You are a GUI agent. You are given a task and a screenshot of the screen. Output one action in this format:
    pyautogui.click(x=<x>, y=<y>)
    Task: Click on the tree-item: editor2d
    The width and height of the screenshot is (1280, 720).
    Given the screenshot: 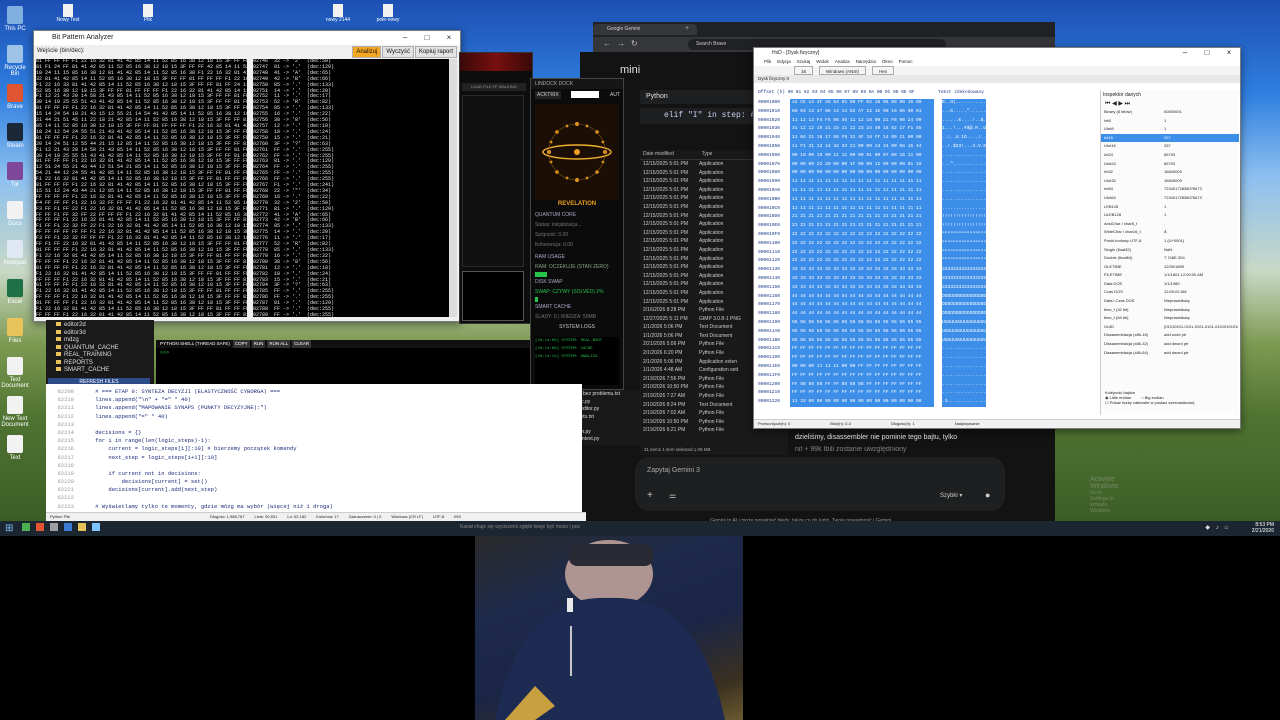 What is the action you would take?
    pyautogui.click(x=105, y=326)
    